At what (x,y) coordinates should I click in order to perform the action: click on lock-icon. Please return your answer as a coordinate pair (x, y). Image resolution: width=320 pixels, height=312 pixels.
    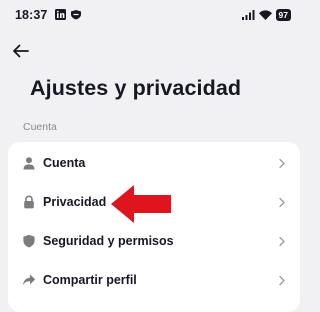
    Looking at the image, I should click on (29, 202).